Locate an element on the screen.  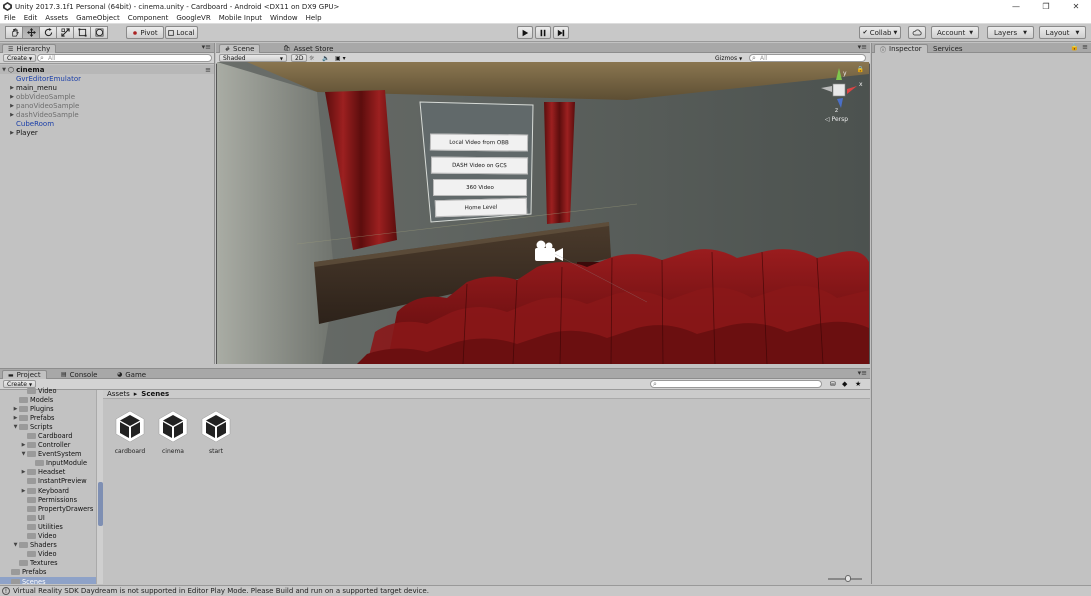
rotate-tool-icon is located at coordinates (48, 32).